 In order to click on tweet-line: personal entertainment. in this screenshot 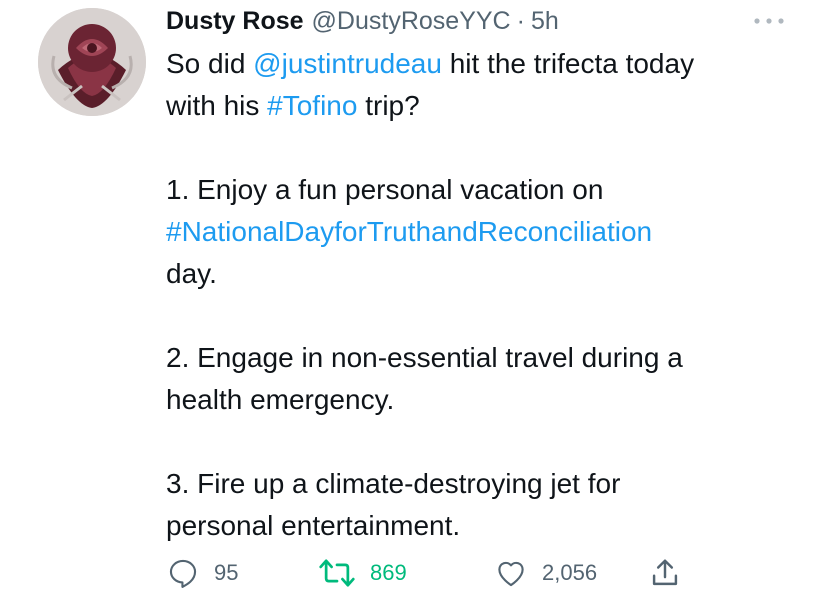, I will do `click(313, 525)`.